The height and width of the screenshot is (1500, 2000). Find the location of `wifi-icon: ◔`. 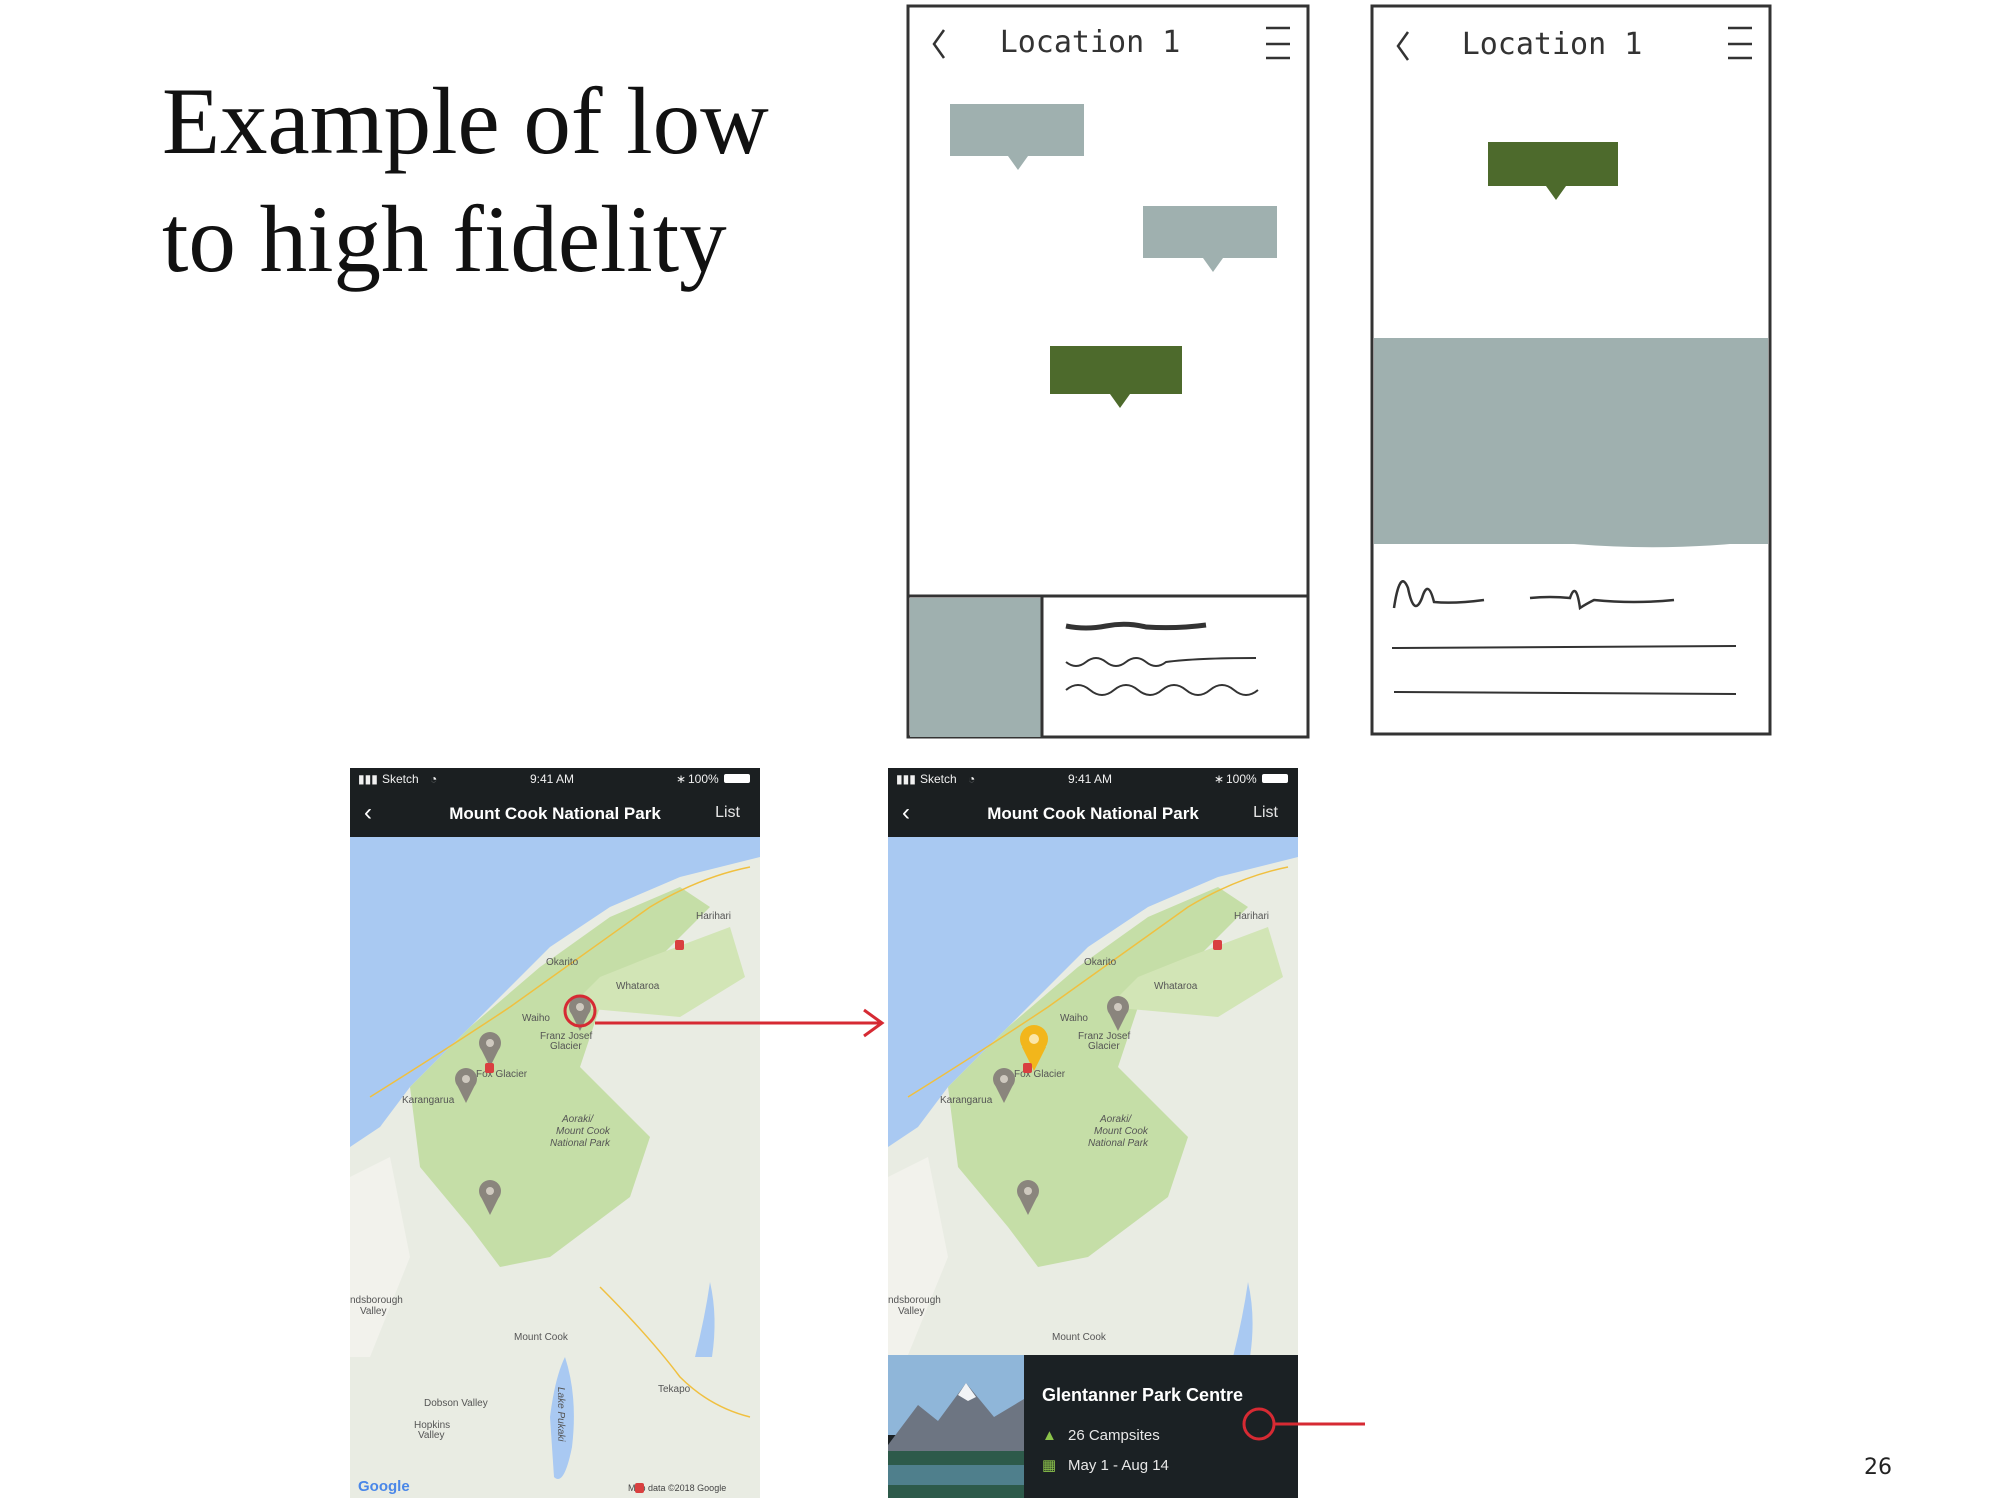

wifi-icon: ◔ is located at coordinates (434, 779).